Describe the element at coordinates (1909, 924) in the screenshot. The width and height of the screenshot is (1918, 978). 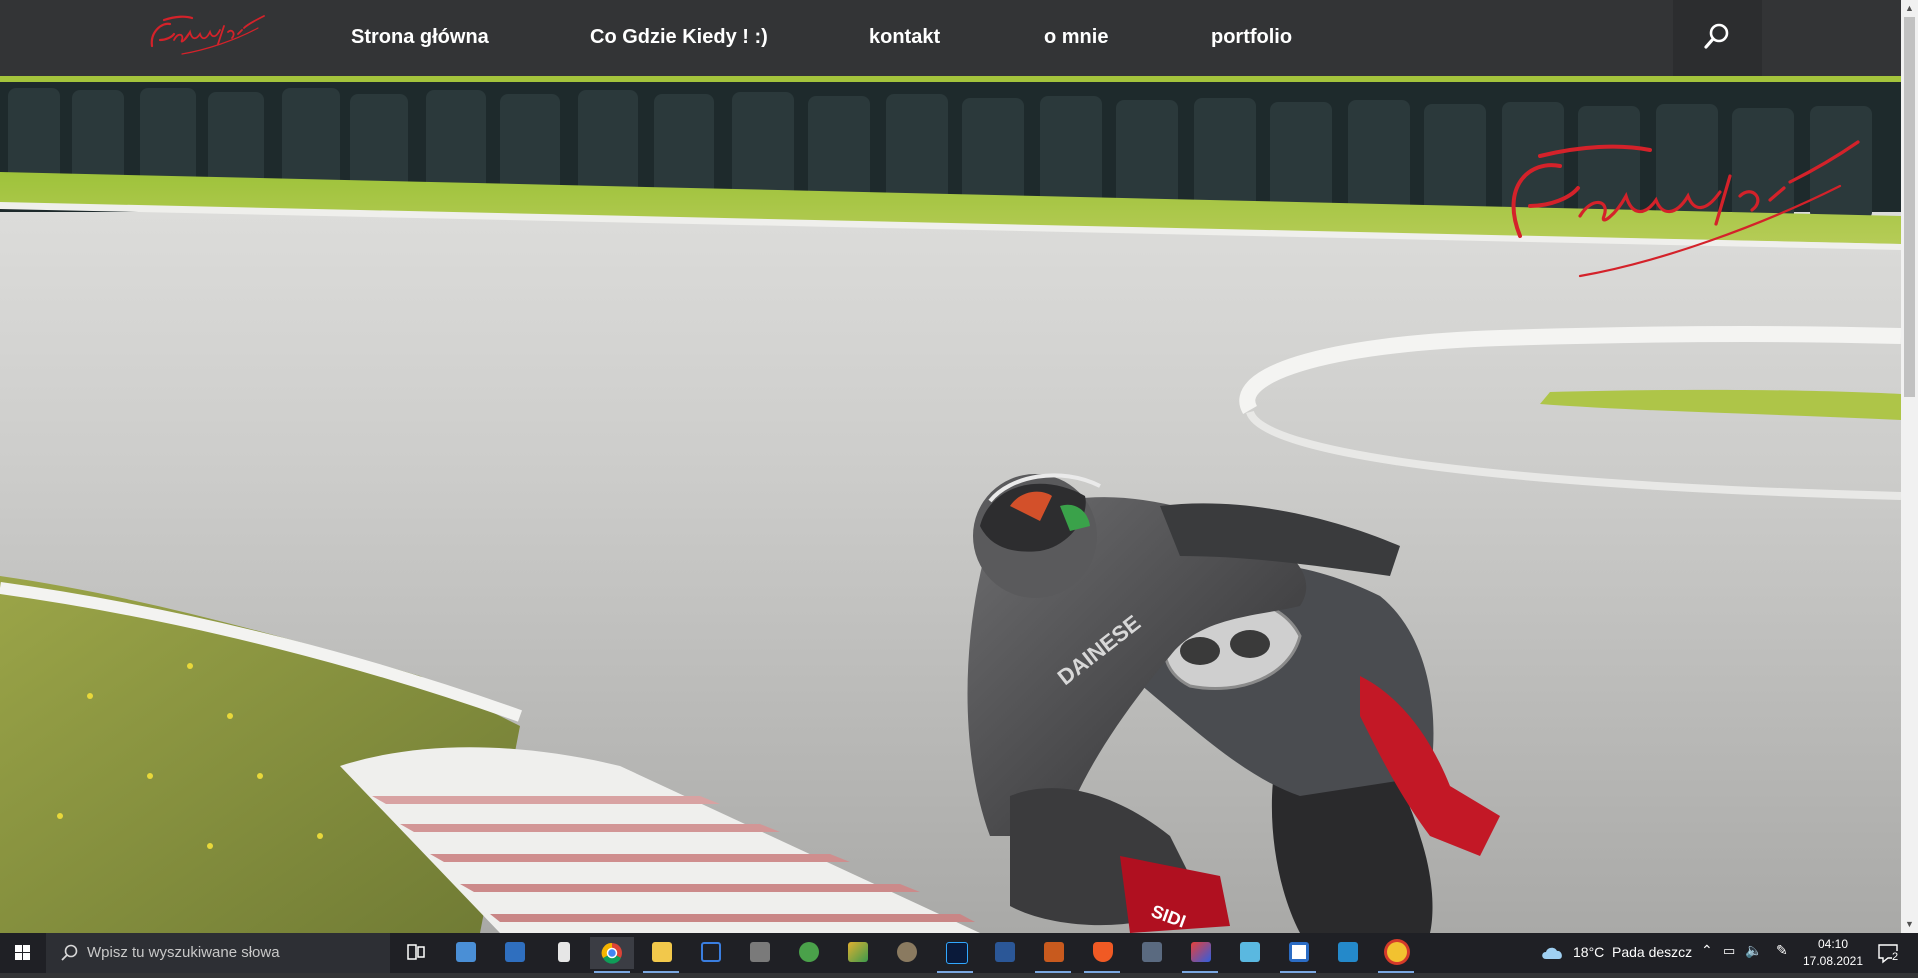
I see `scroll-down-arrow-icon: ▼` at that location.